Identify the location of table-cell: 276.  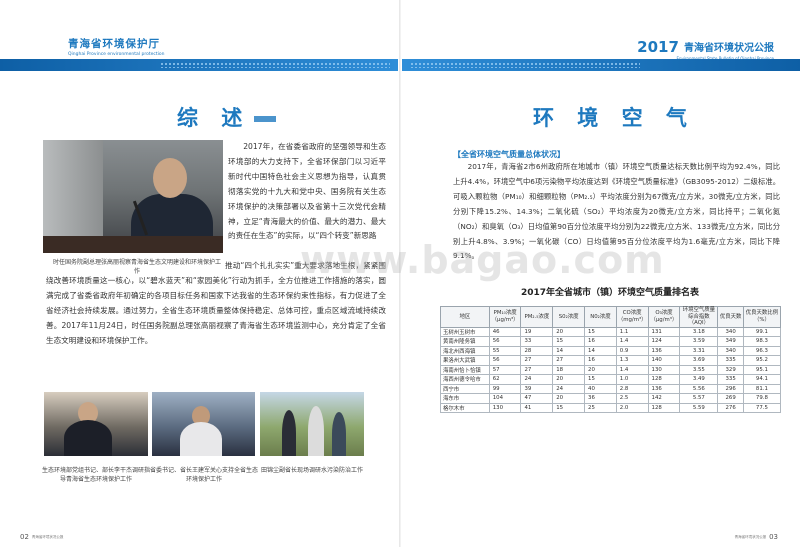
(730, 407).